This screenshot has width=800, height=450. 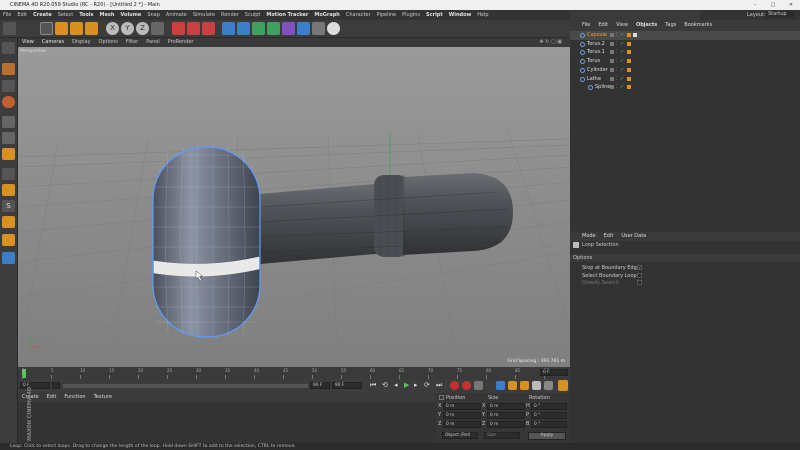 I want to click on menu-tools: Tools, so click(x=86, y=15).